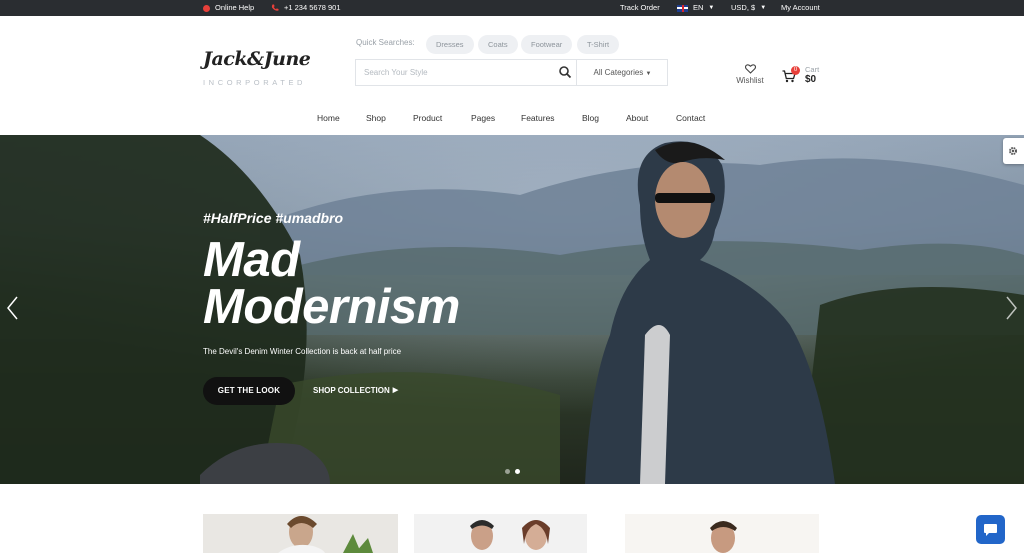 The image size is (1024, 553). Describe the element at coordinates (312, 7) in the screenshot. I see `phone-number: +1 234 5678 901` at that location.